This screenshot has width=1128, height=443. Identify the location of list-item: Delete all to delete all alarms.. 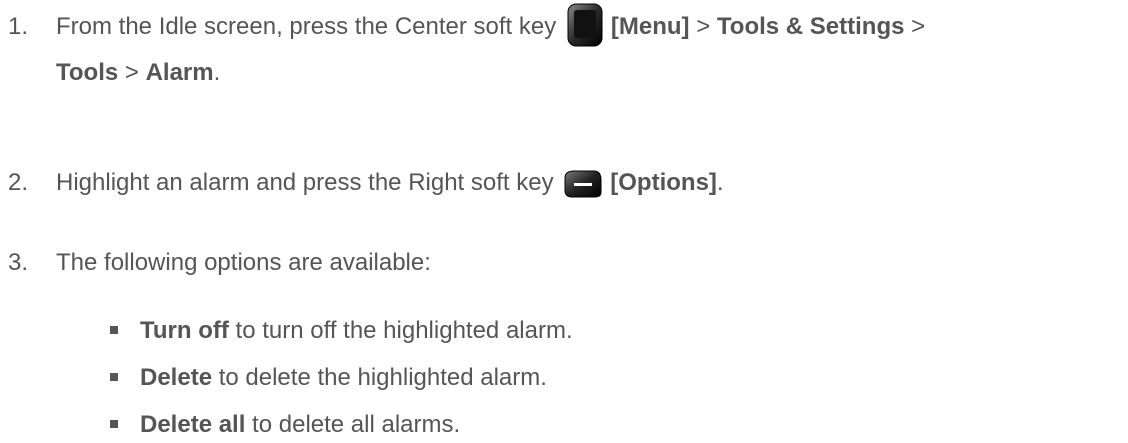
(285, 425).